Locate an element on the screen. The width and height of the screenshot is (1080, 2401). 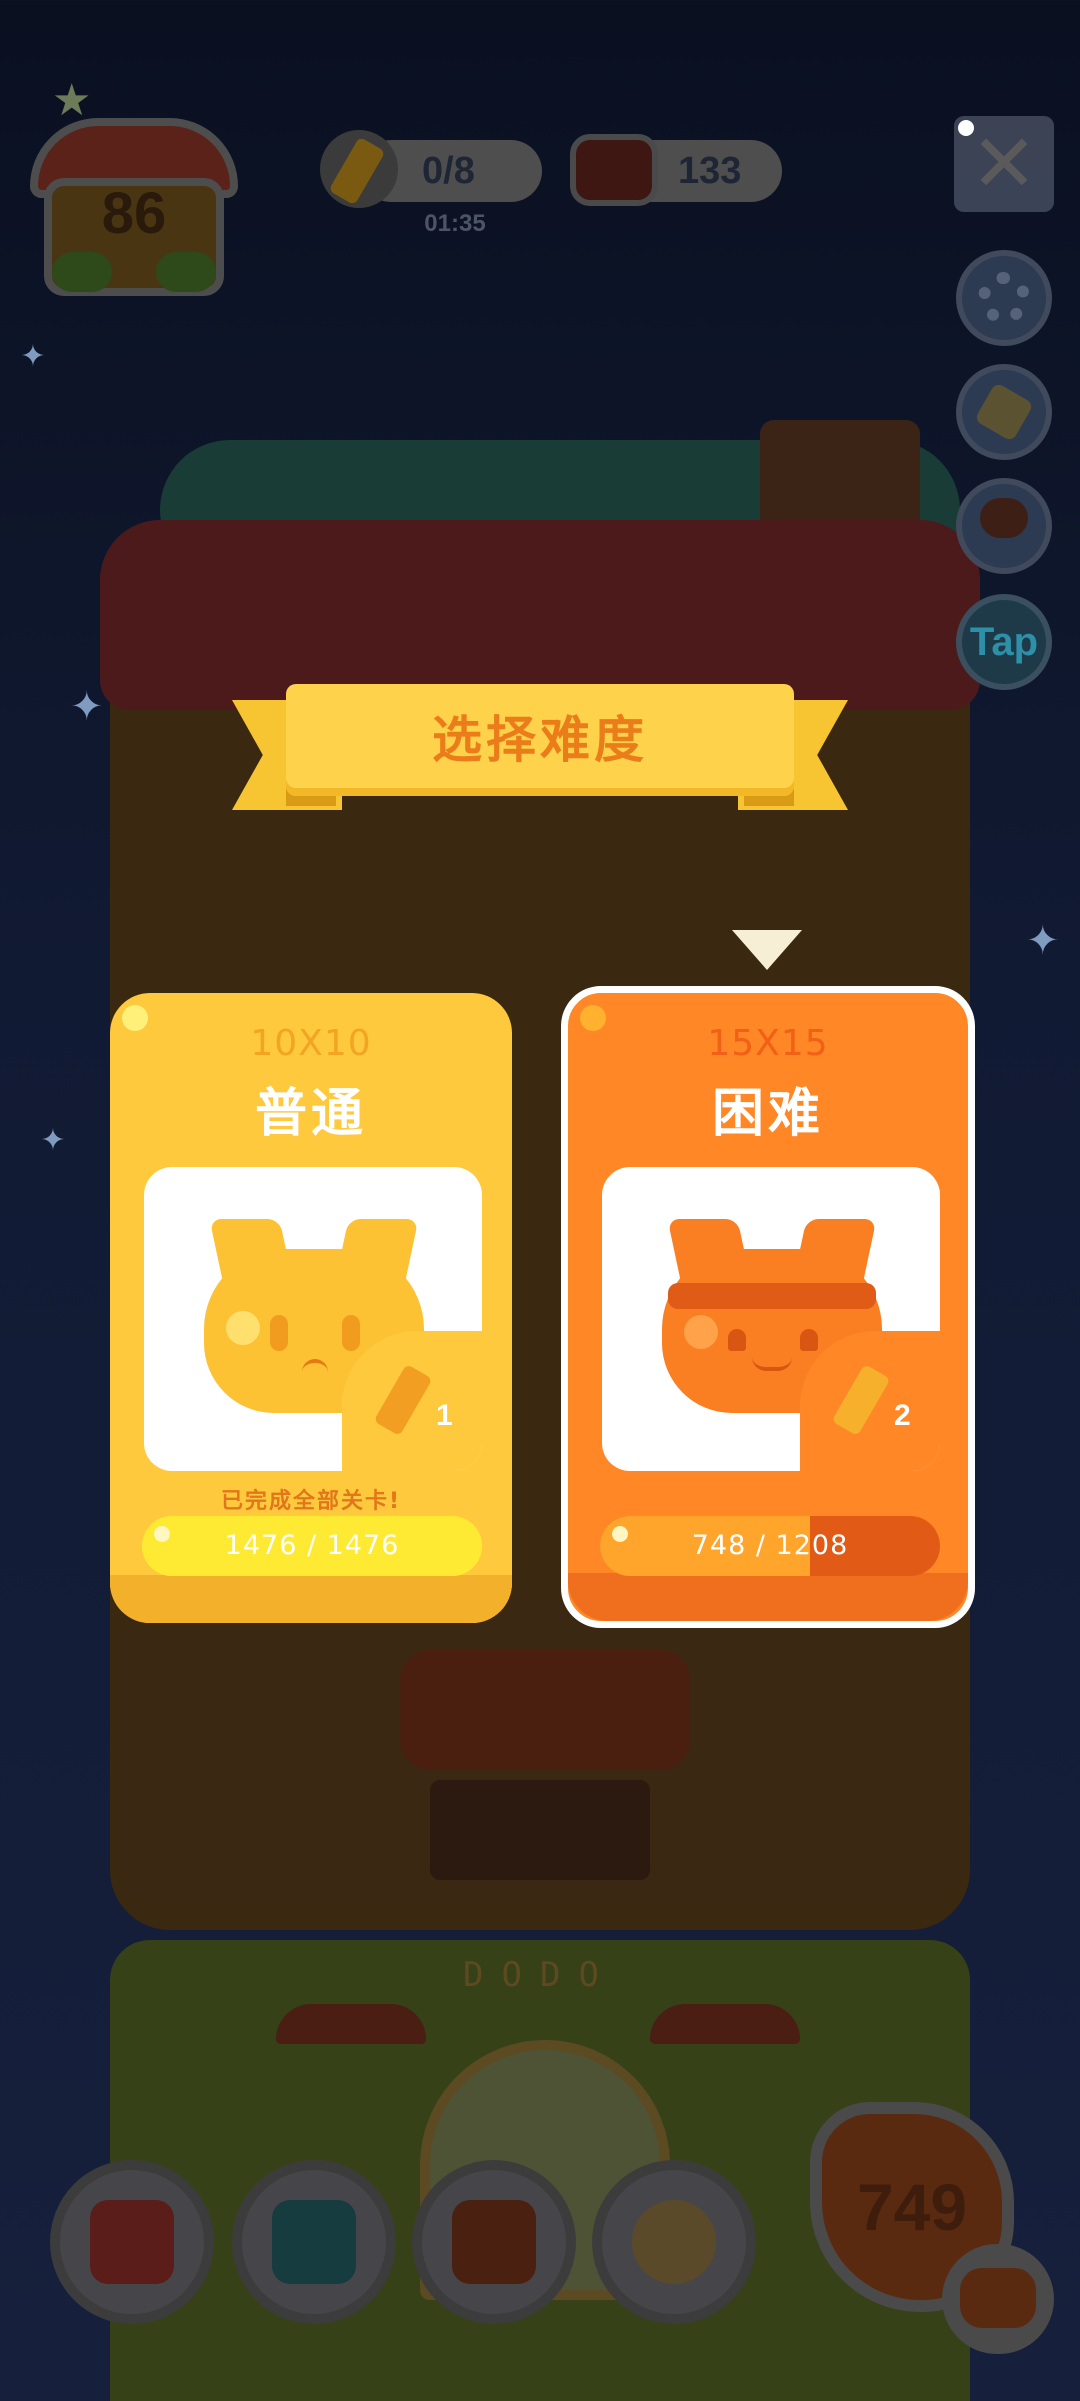
progress-bar: 748 / 1208 is located at coordinates (770, 1546).